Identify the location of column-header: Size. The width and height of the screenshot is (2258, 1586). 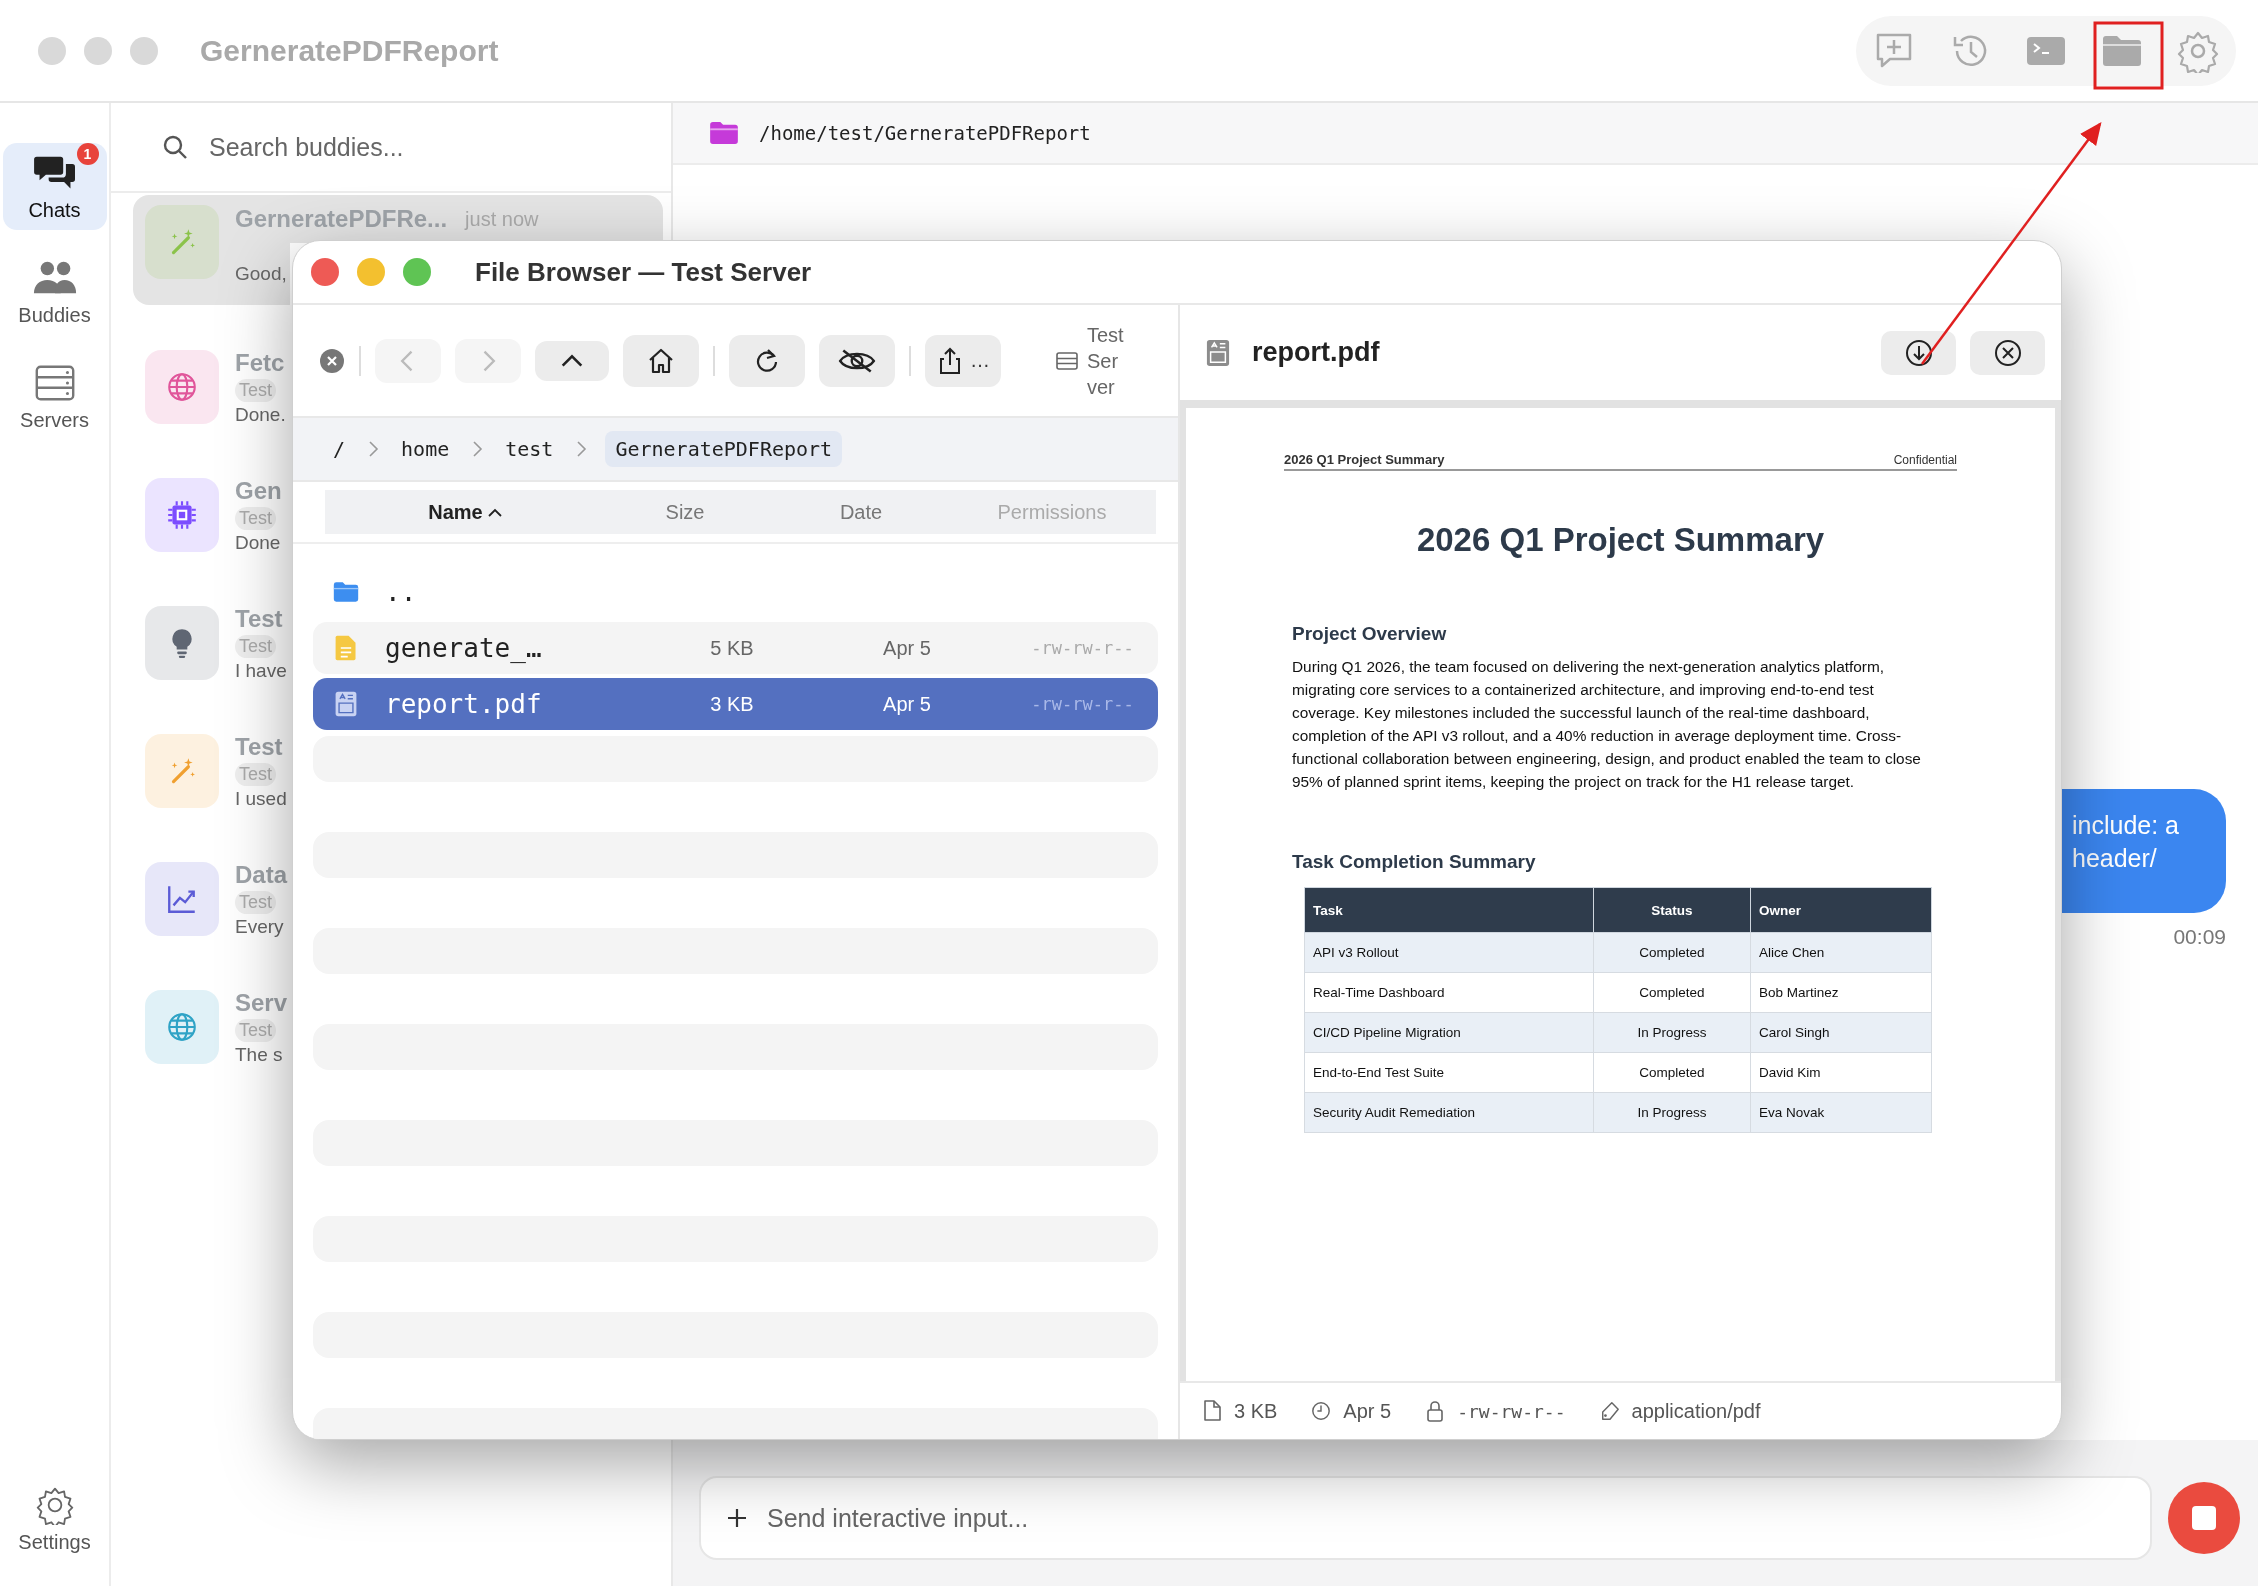
(685, 512).